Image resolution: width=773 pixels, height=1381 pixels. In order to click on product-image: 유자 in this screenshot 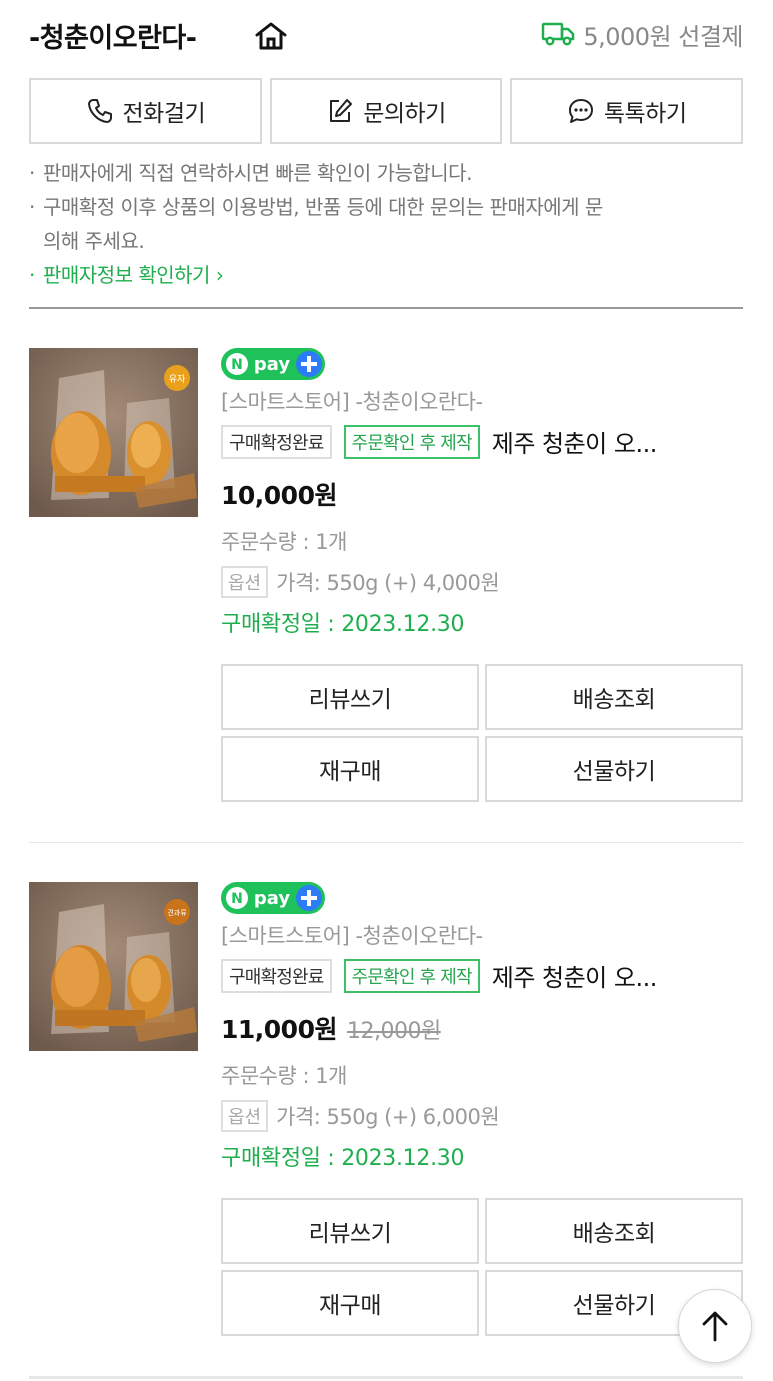, I will do `click(113, 432)`.